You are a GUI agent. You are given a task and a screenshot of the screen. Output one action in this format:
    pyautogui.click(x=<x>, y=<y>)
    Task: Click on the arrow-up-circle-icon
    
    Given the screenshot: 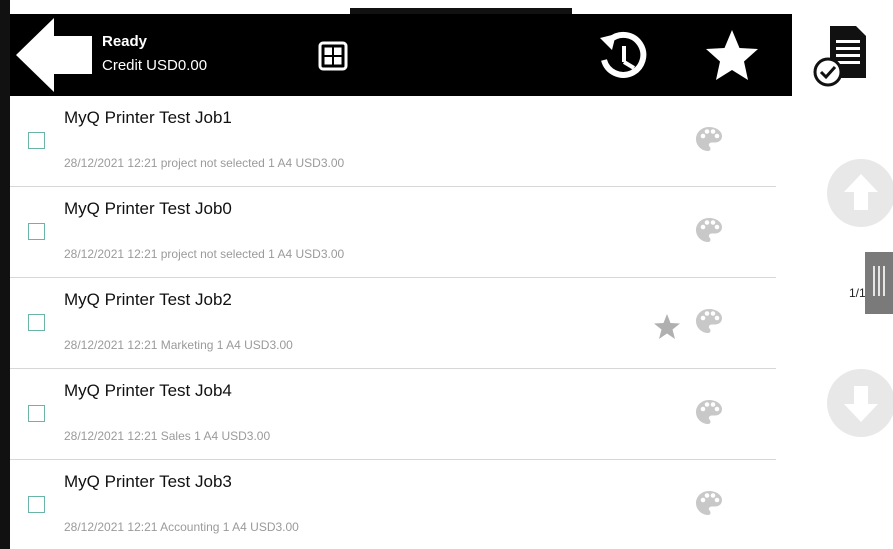 What is the action you would take?
    pyautogui.click(x=860, y=193)
    